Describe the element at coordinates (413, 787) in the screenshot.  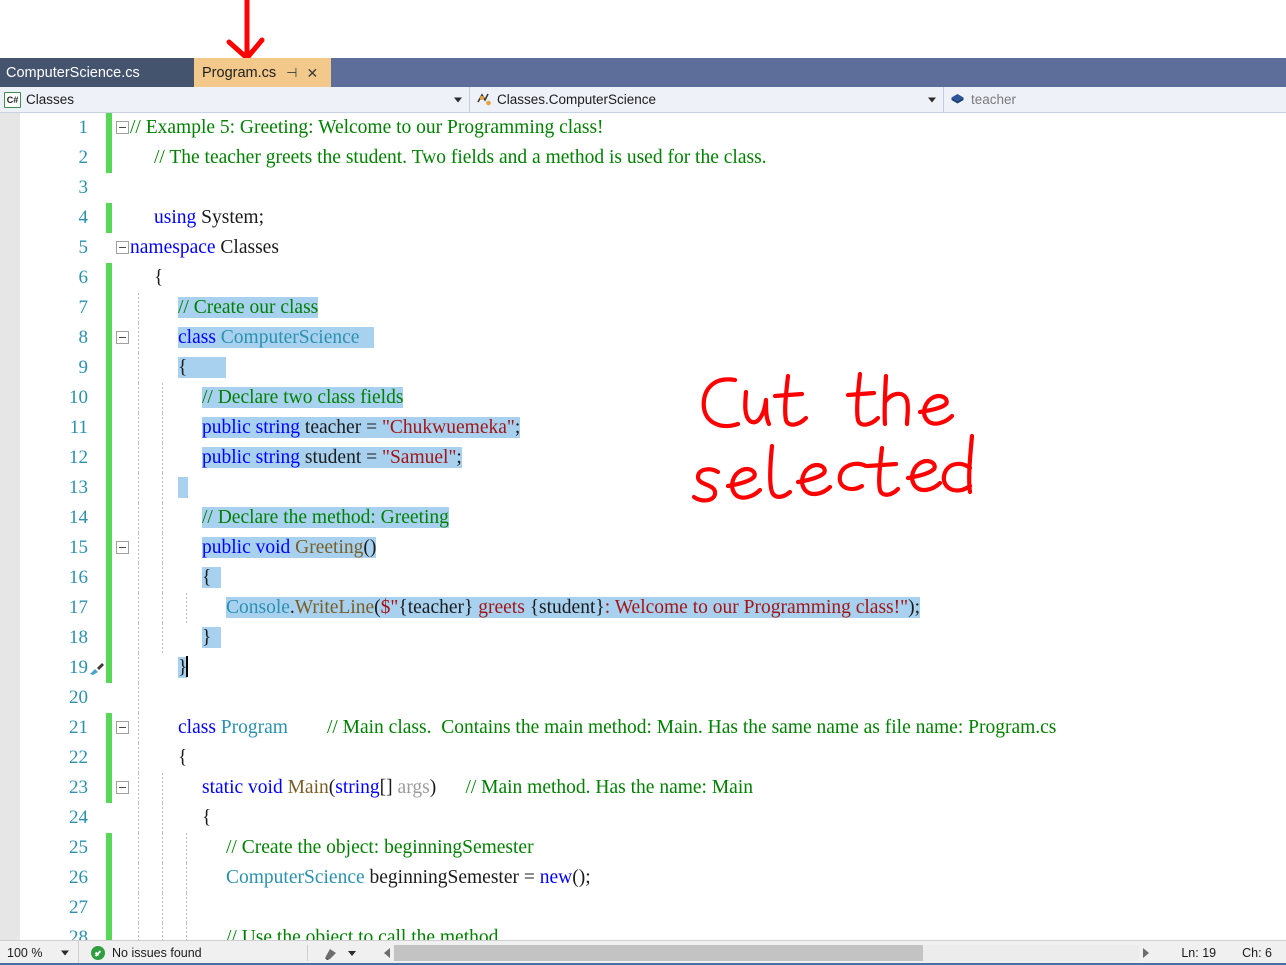
I see `code-token: args` at that location.